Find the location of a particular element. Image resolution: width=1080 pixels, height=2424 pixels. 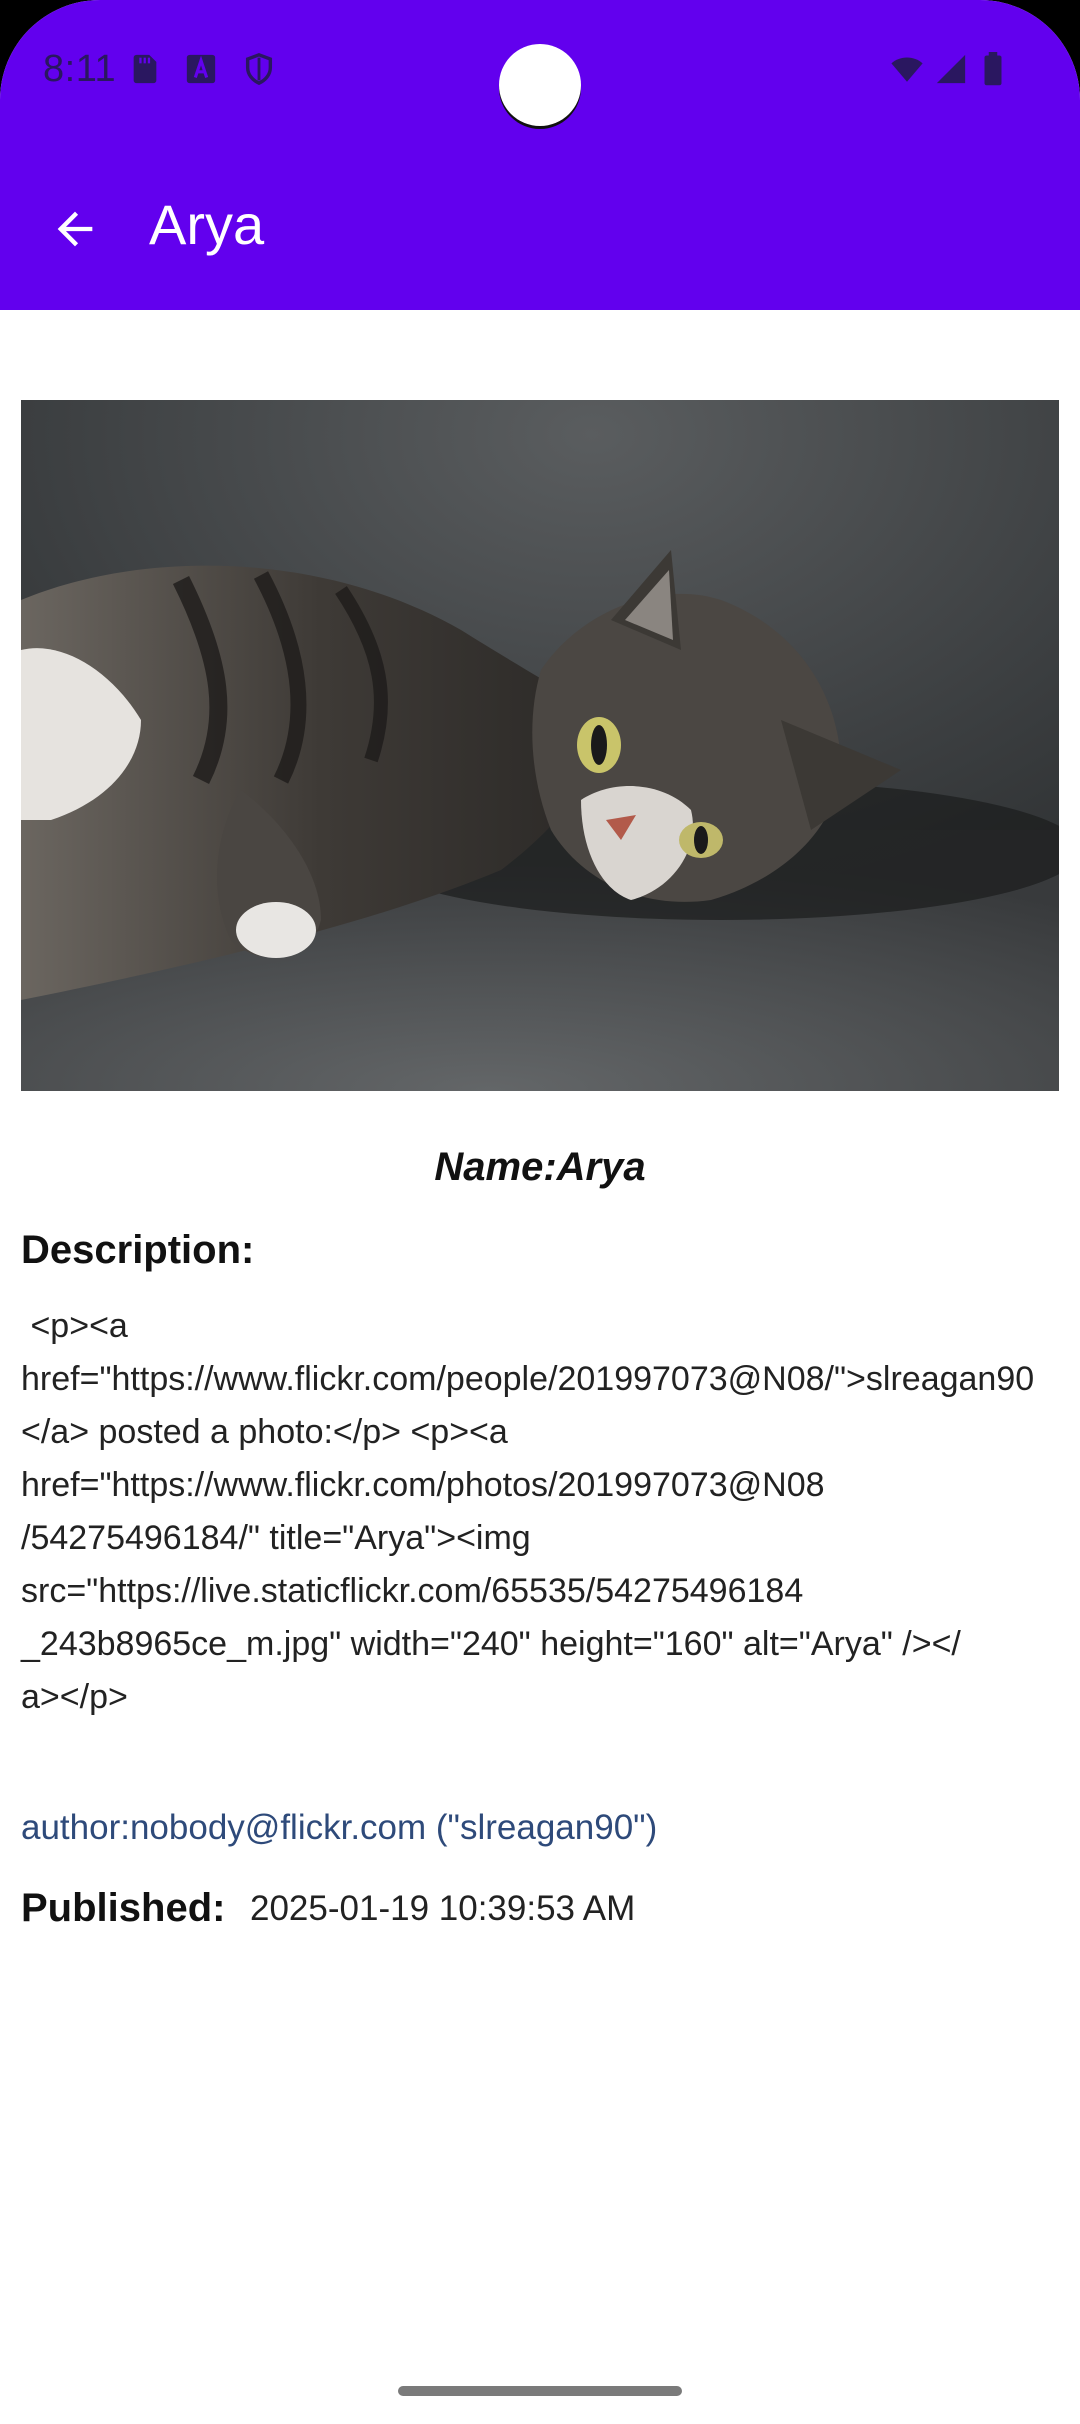

published-value: 2025-01-19 10:39:53 AM is located at coordinates (443, 1908).